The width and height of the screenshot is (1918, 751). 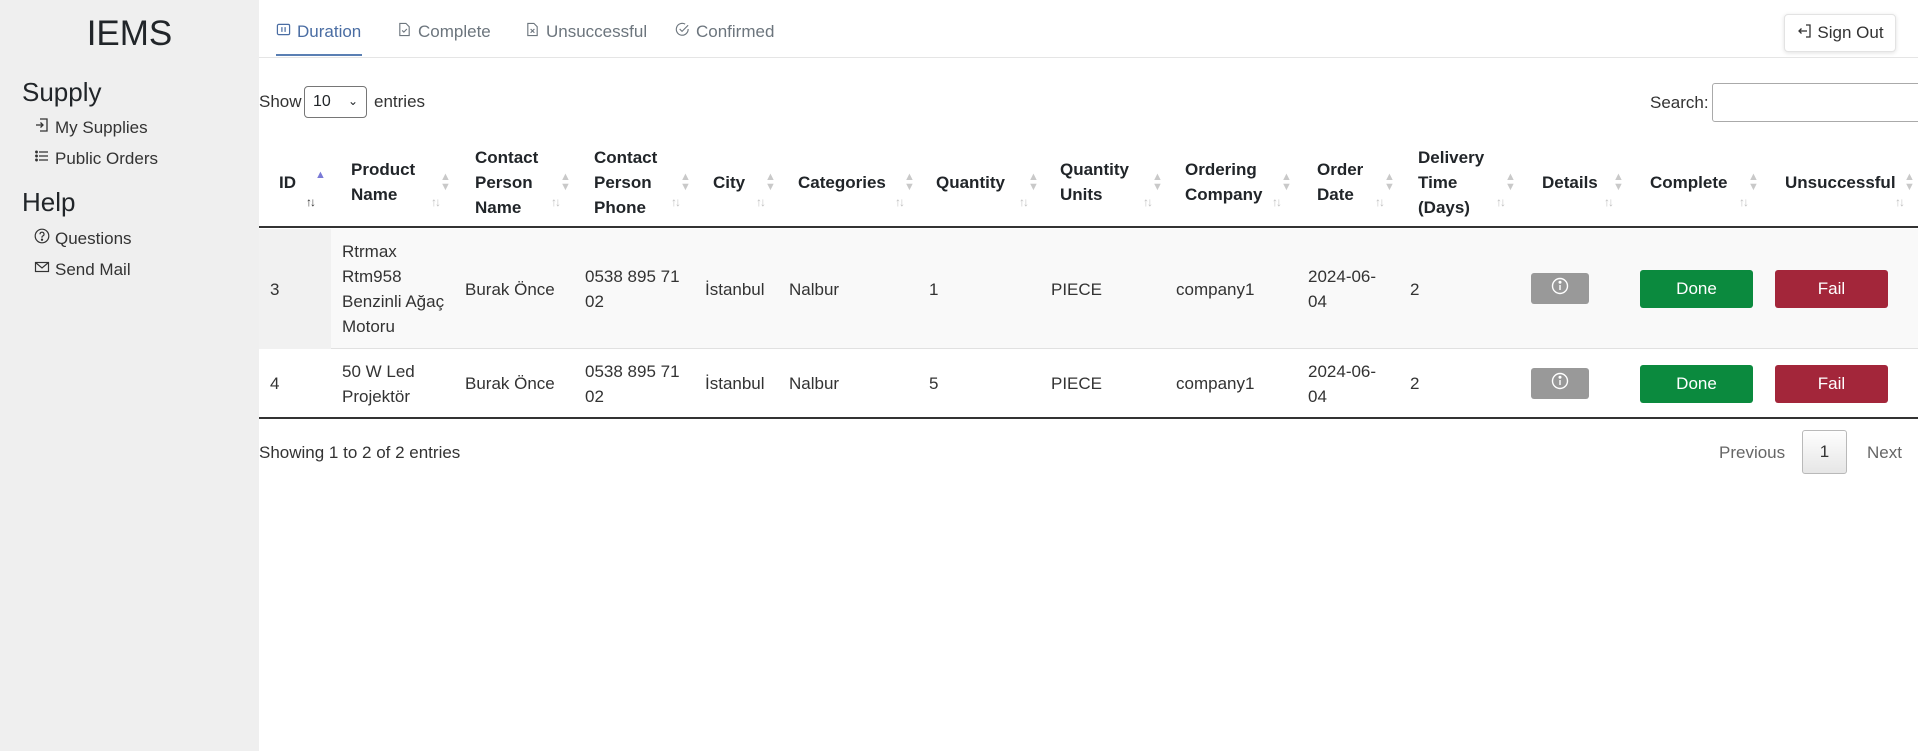 I want to click on sidebar-item-public-orders: Public Orders, so click(x=96, y=158).